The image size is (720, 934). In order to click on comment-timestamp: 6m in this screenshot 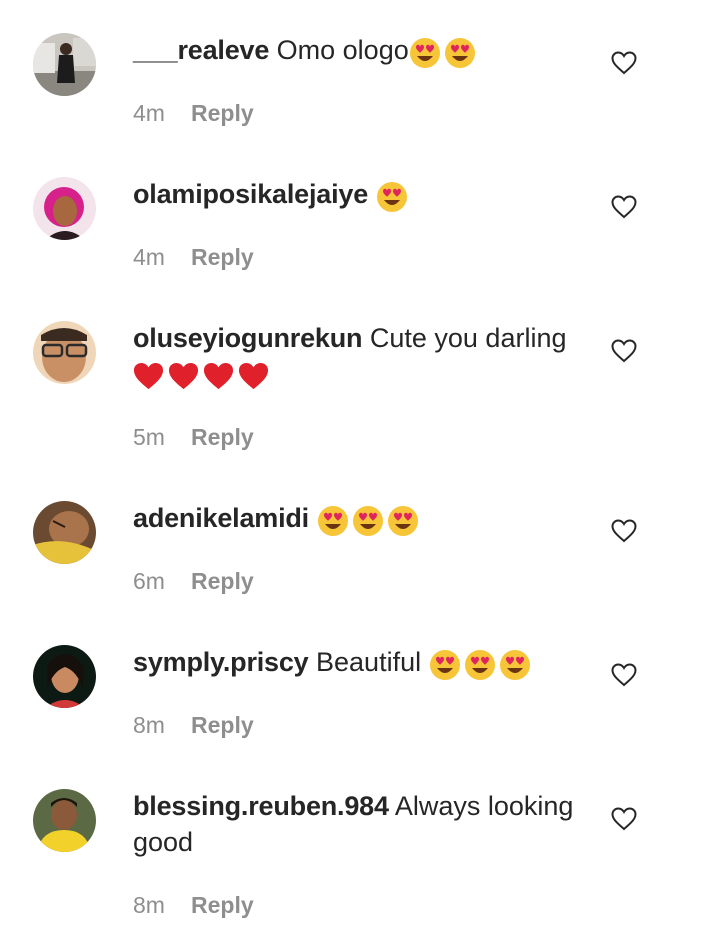, I will do `click(149, 581)`.